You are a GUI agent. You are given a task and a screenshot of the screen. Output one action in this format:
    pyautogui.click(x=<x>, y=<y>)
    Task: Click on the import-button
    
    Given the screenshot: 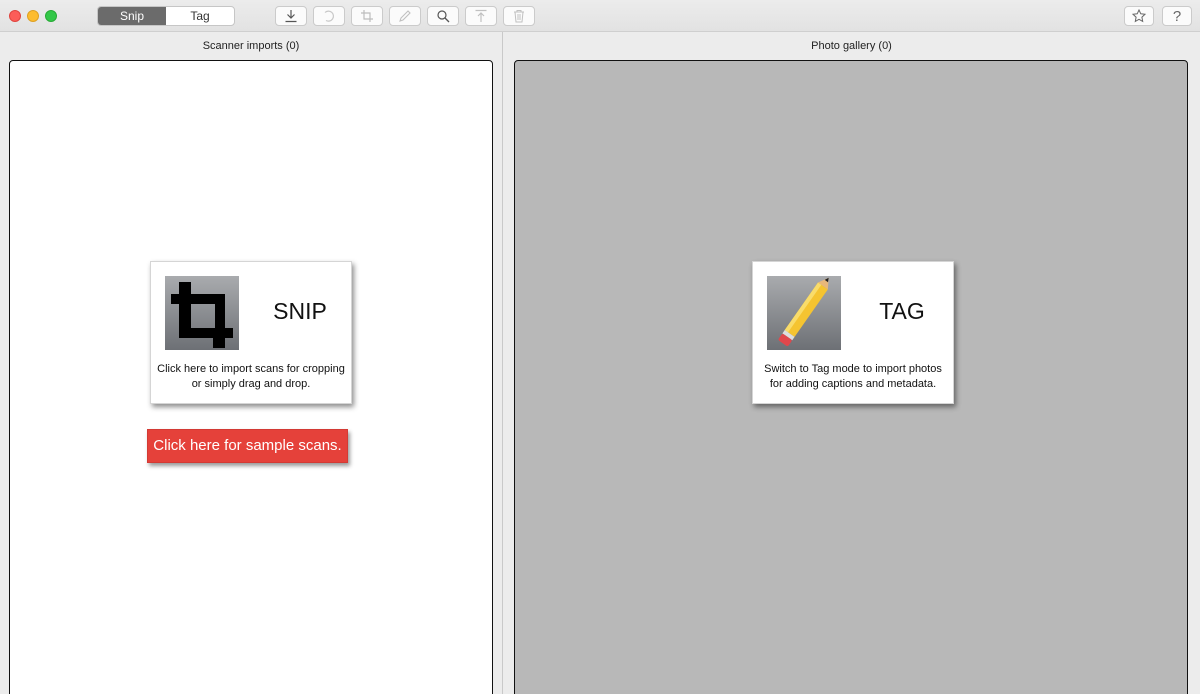 What is the action you would take?
    pyautogui.click(x=291, y=16)
    